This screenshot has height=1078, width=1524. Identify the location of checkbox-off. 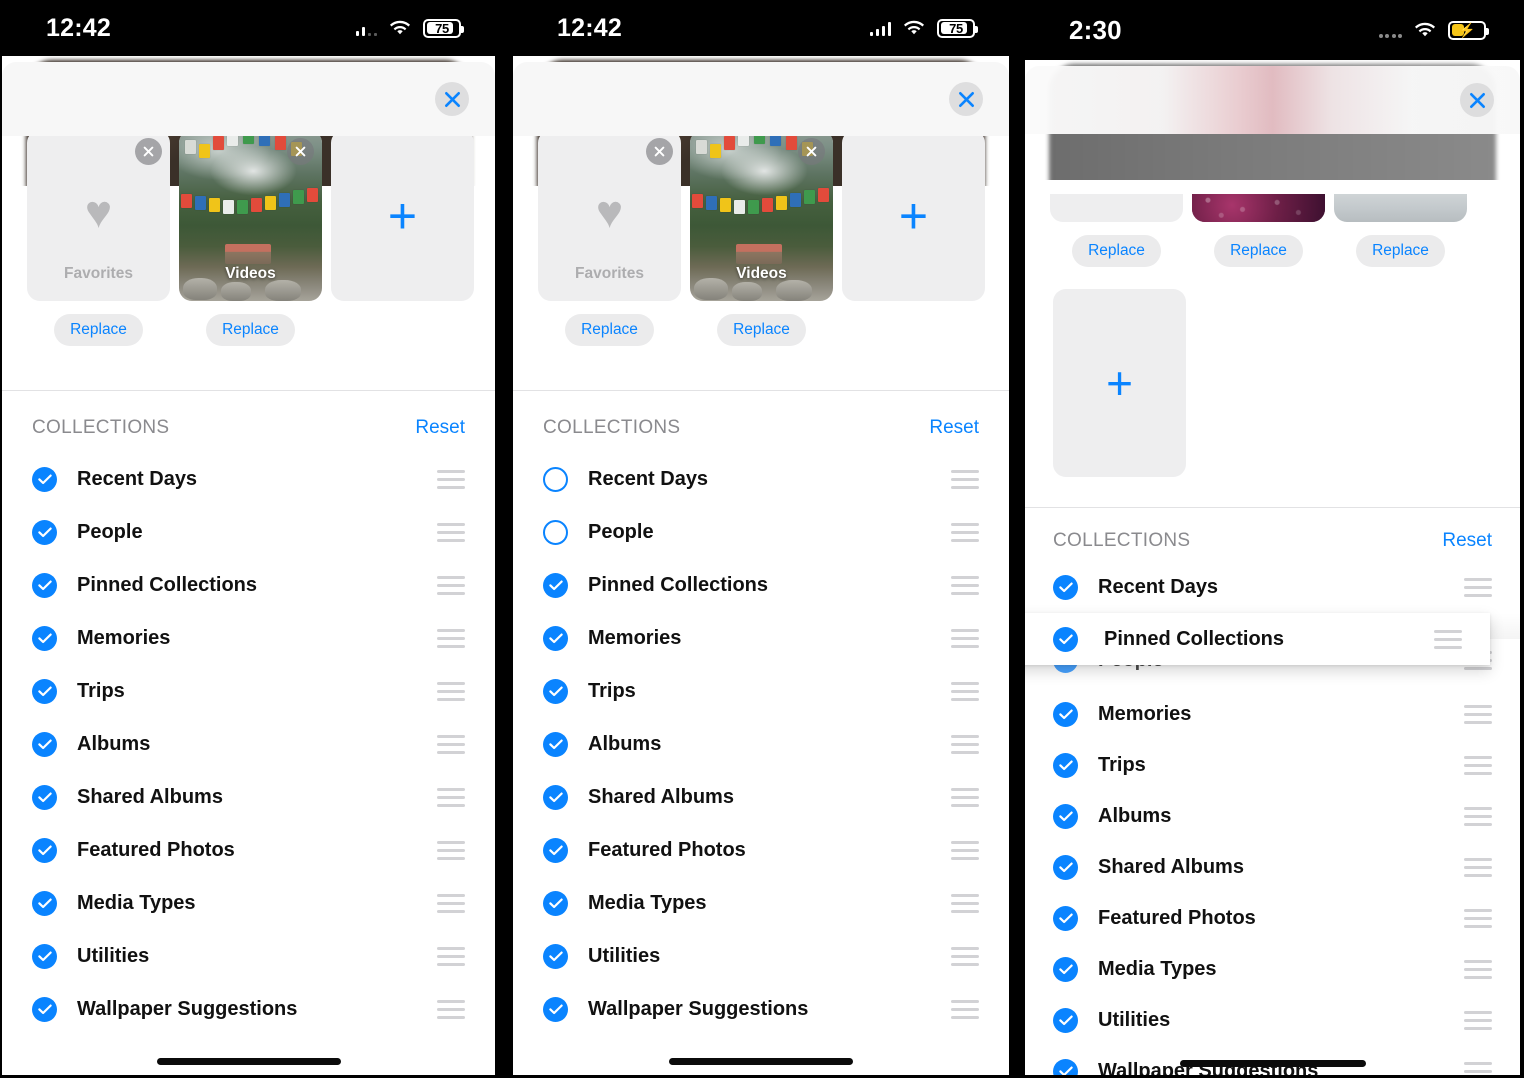
(555, 479).